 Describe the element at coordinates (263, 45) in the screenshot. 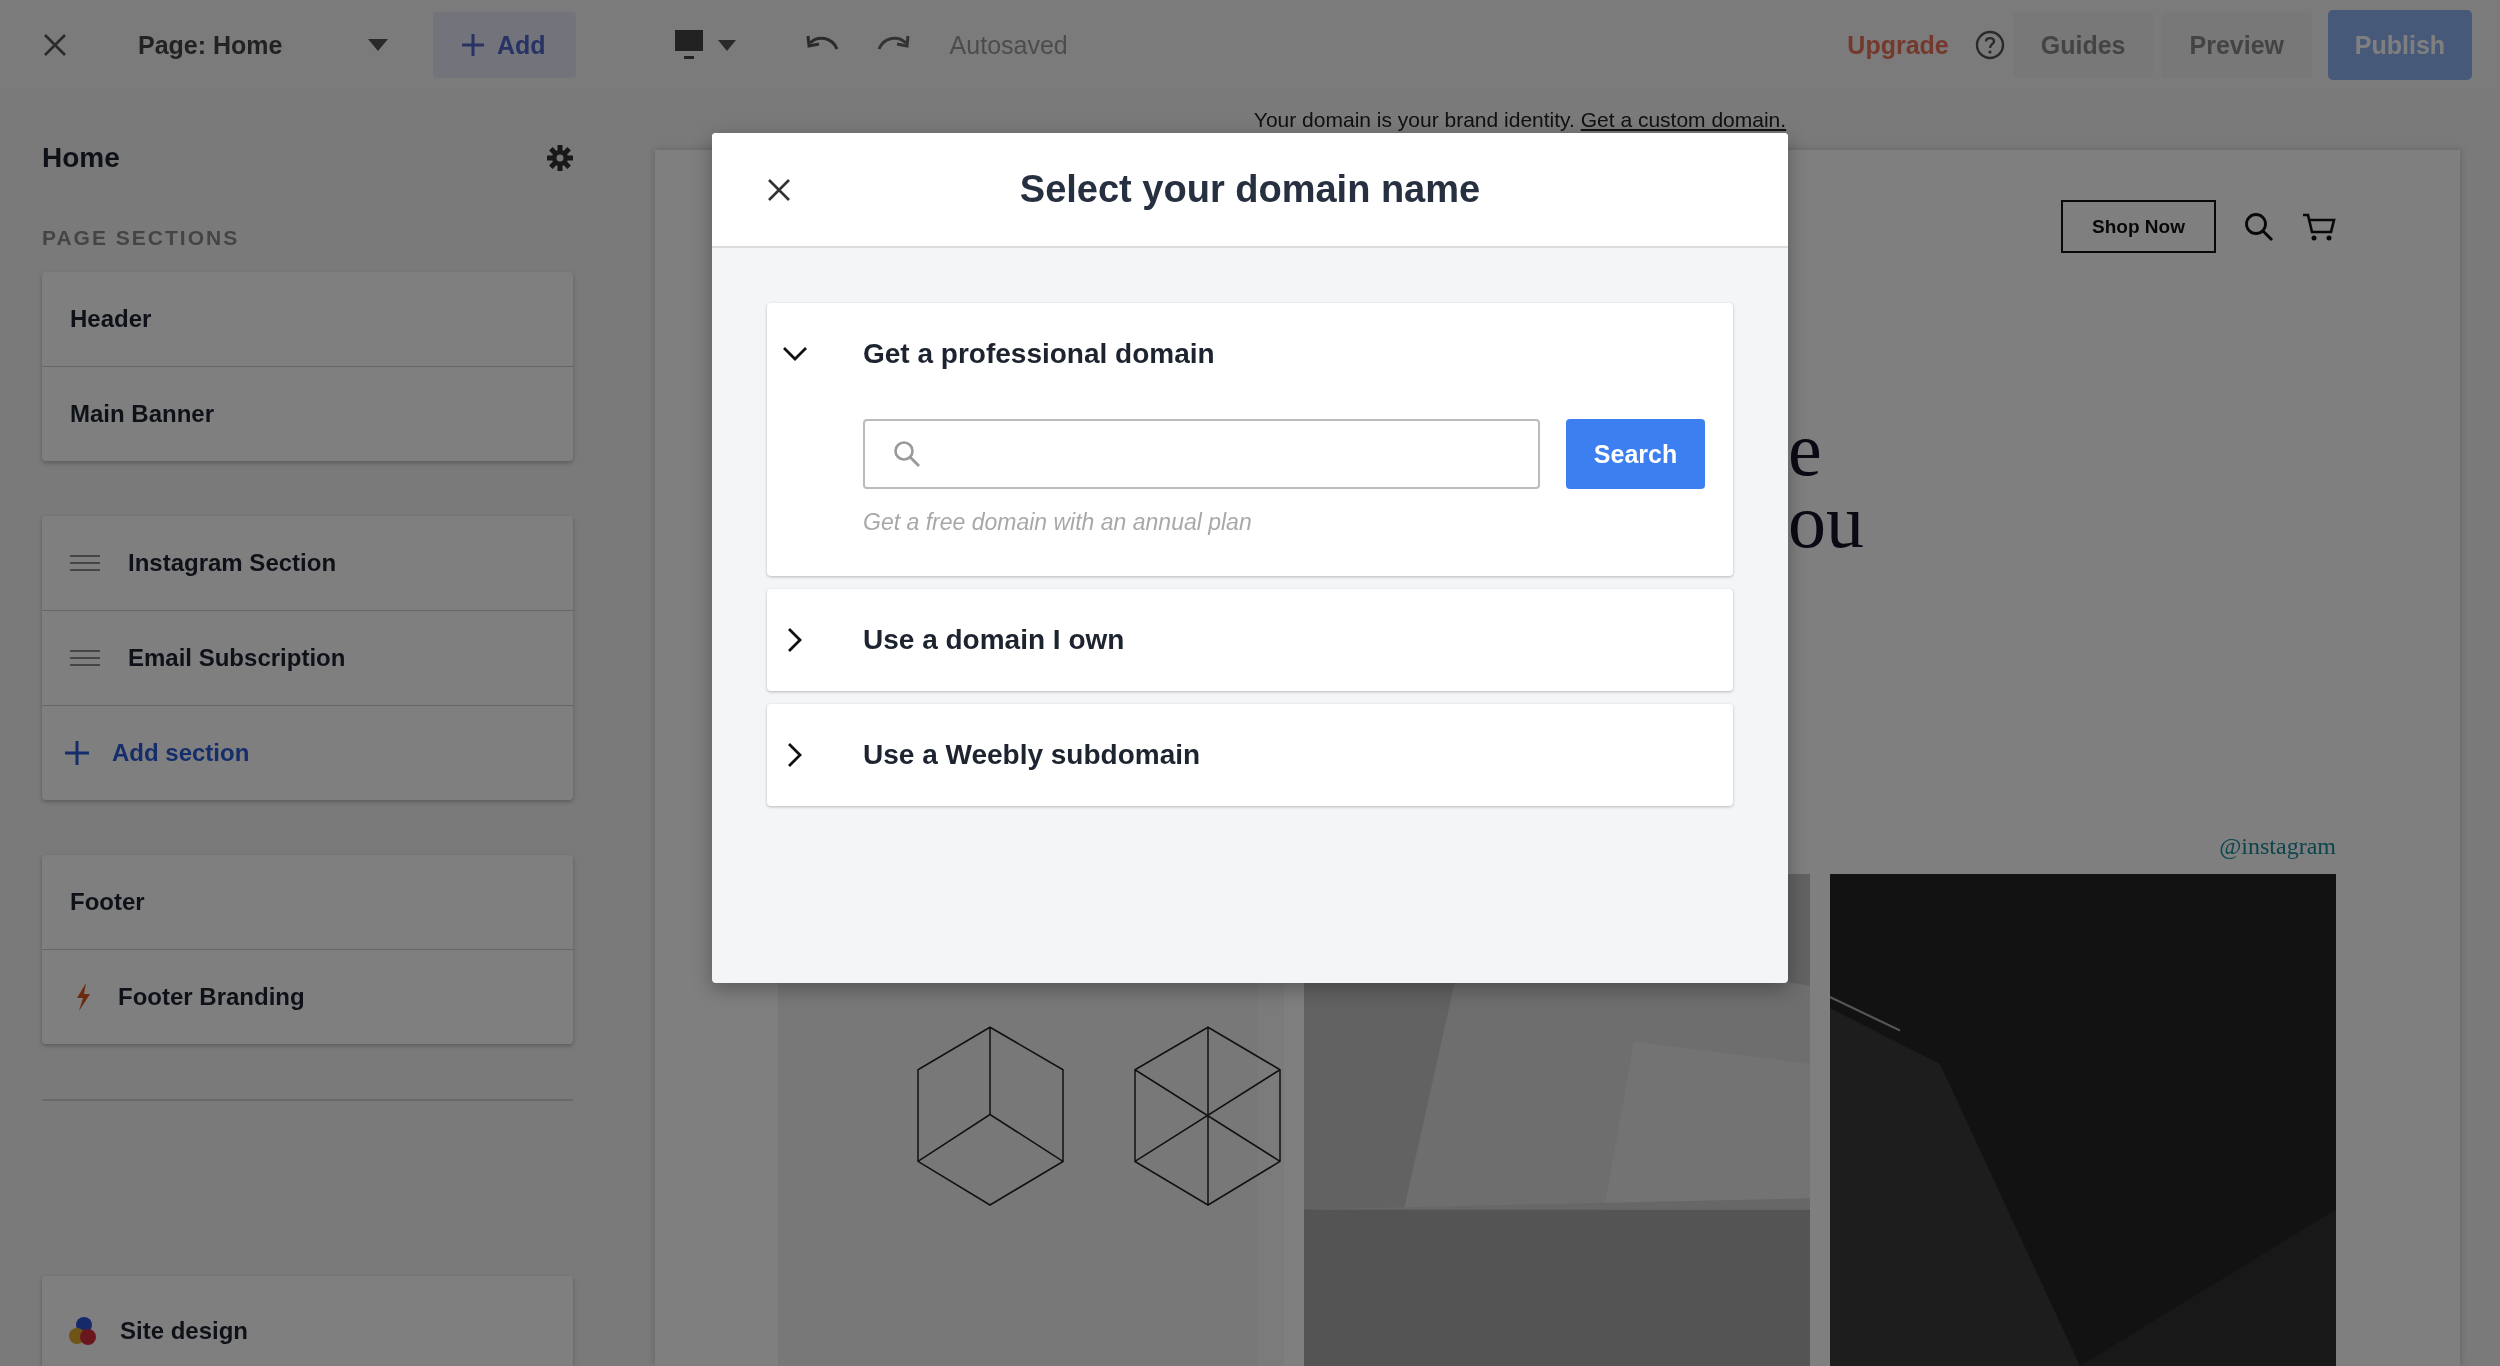

I see `page-selector: Page: Home` at that location.